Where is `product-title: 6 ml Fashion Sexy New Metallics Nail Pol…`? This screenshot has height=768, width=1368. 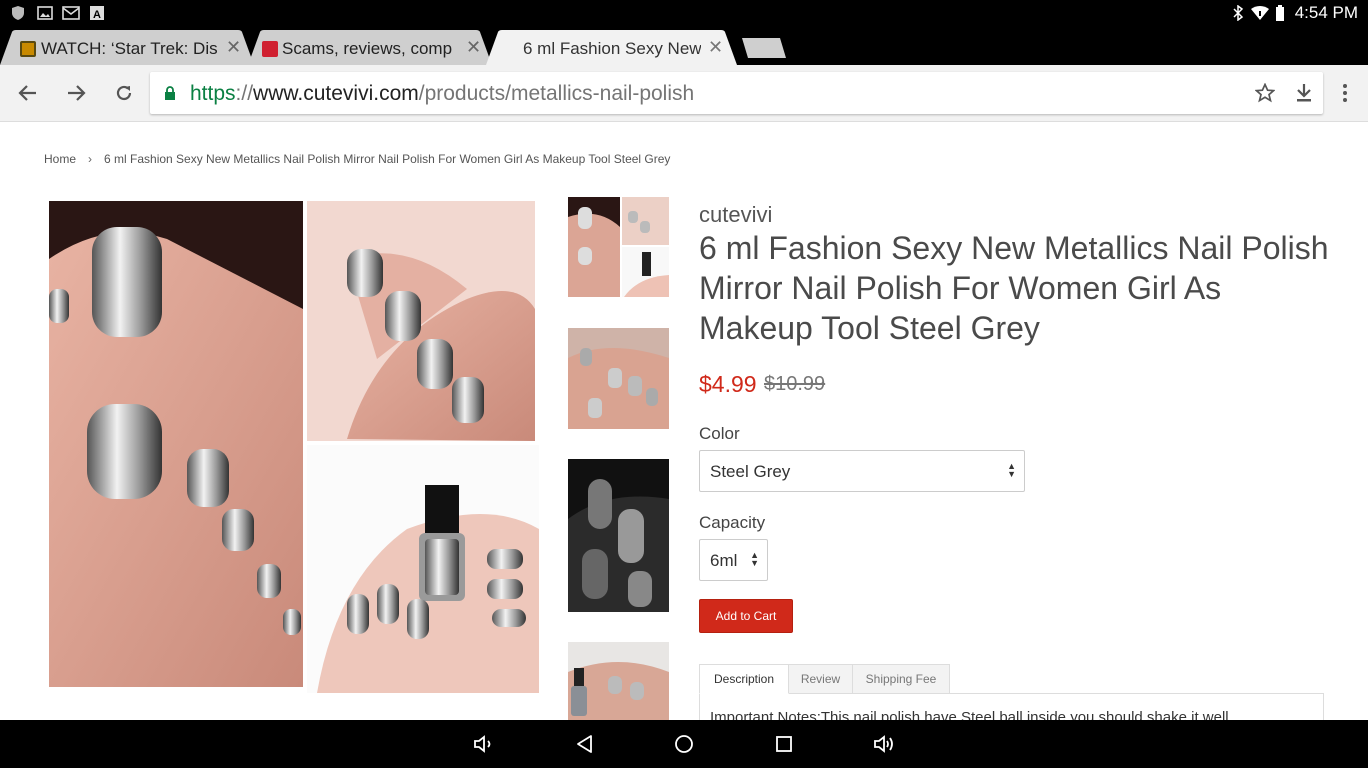
product-title: 6 ml Fashion Sexy New Metallics Nail Pol… is located at coordinates (1014, 288).